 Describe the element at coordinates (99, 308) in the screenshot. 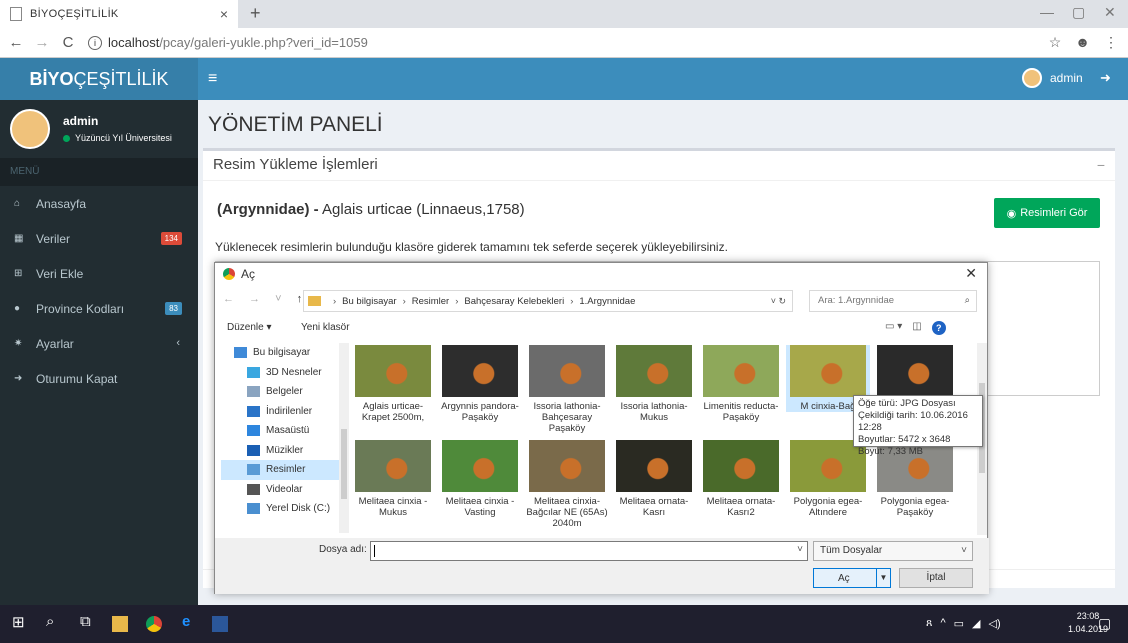

I see `sidebar-item-province-kodlar-: ● Province Kodları 83` at that location.